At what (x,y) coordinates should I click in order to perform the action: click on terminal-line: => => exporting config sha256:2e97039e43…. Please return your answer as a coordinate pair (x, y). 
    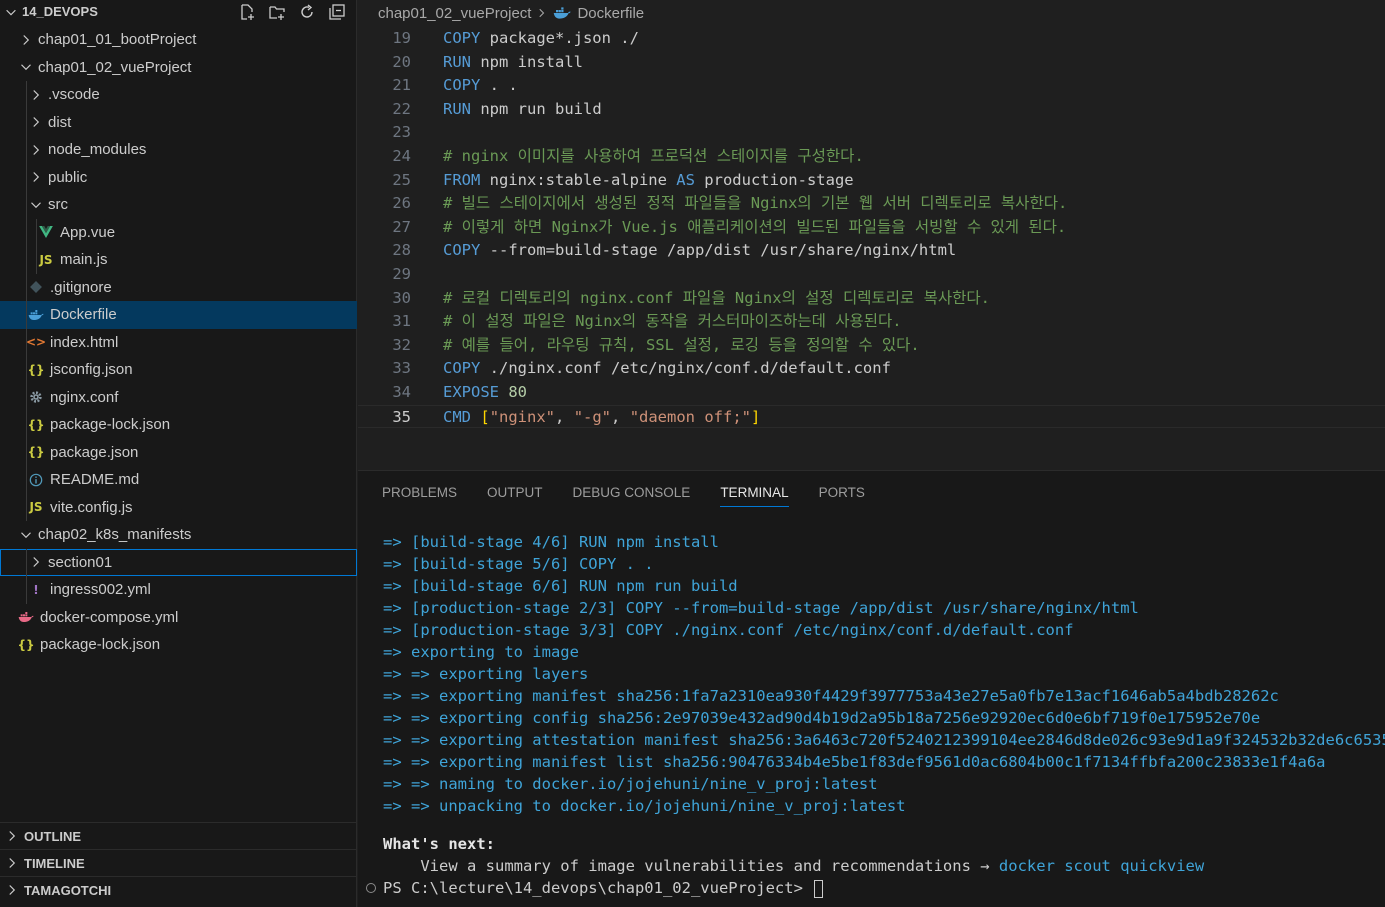
    Looking at the image, I should click on (822, 718).